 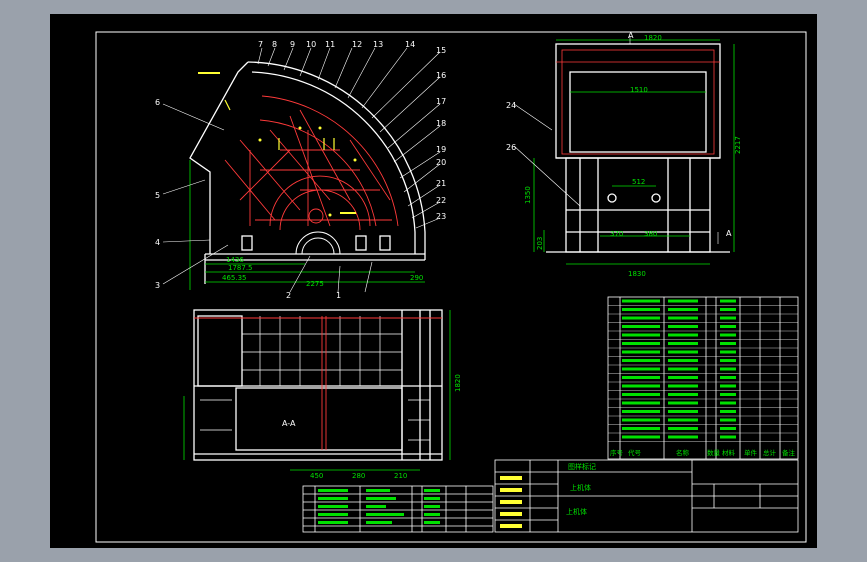 I want to click on callout-23: 23, so click(x=441, y=216).